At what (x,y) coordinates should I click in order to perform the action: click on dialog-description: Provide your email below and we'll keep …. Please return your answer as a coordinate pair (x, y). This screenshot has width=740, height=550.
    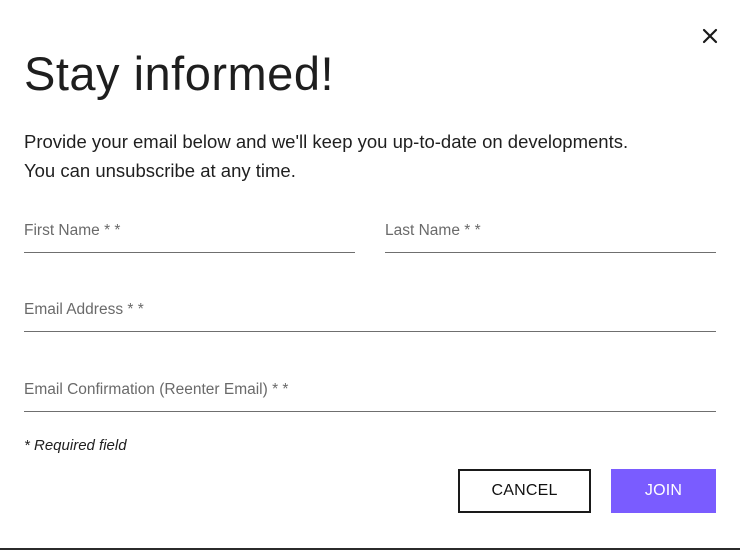
    Looking at the image, I should click on (369, 156).